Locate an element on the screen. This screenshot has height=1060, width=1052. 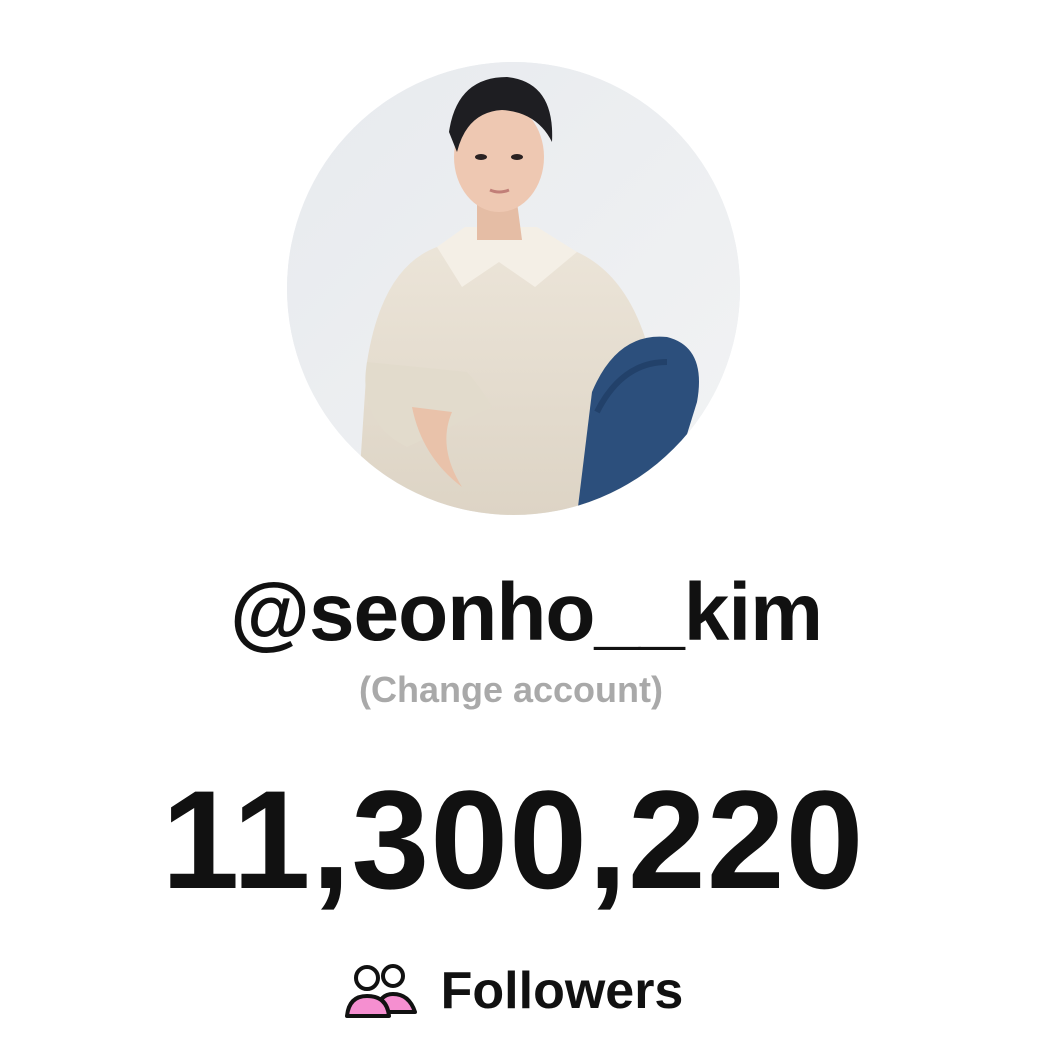
followers-label: Followers is located at coordinates (562, 991).